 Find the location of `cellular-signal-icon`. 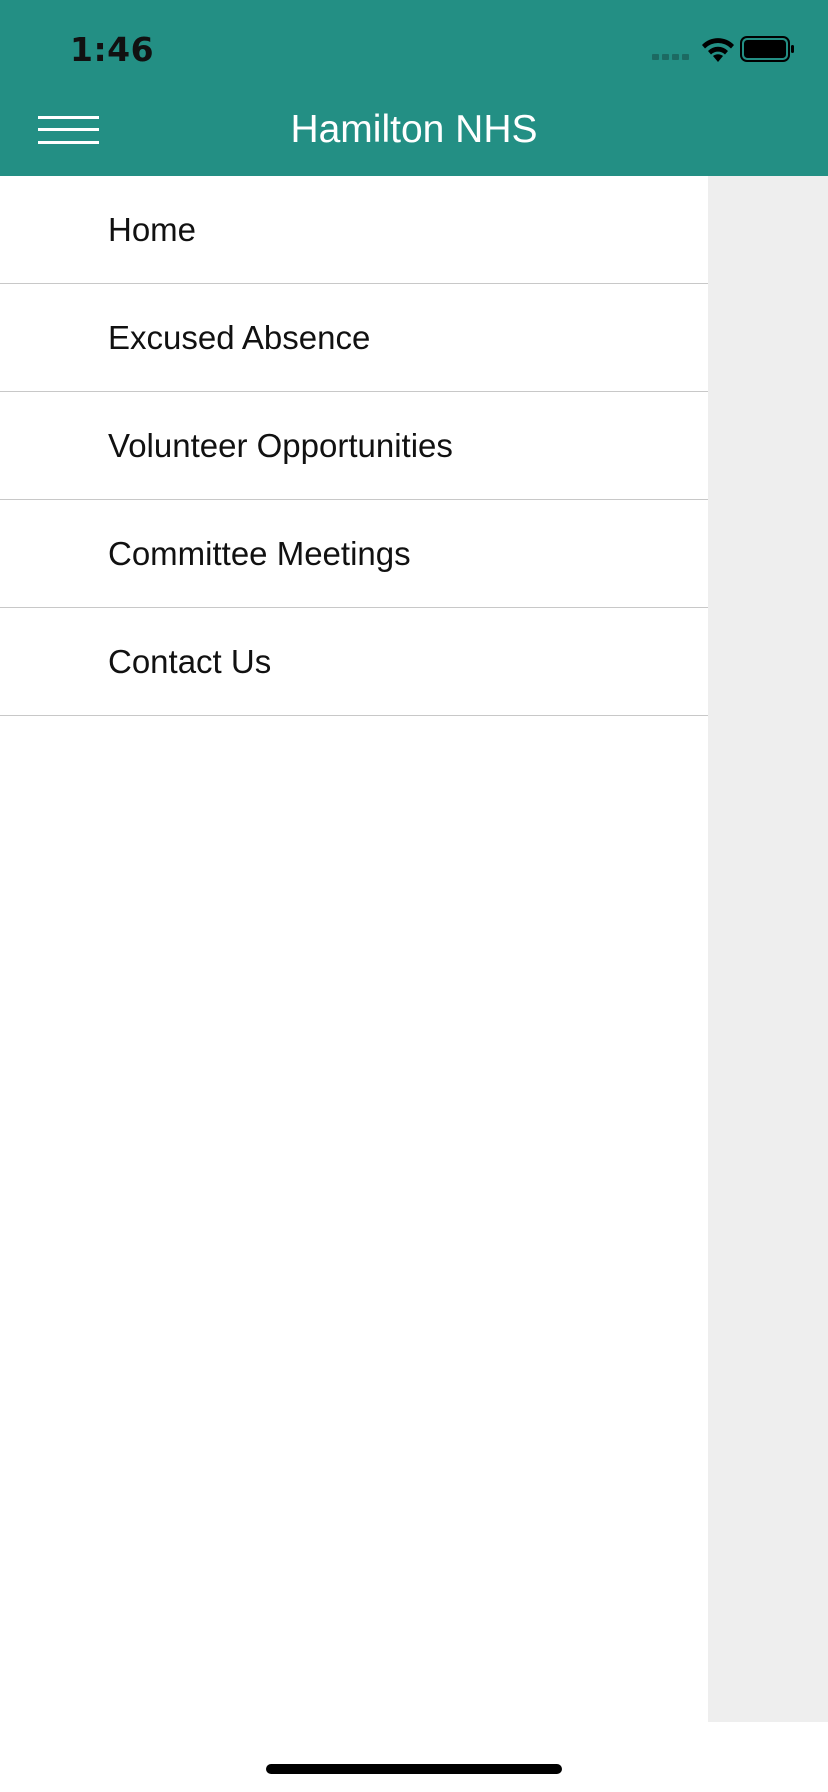

cellular-signal-icon is located at coordinates (671, 58).